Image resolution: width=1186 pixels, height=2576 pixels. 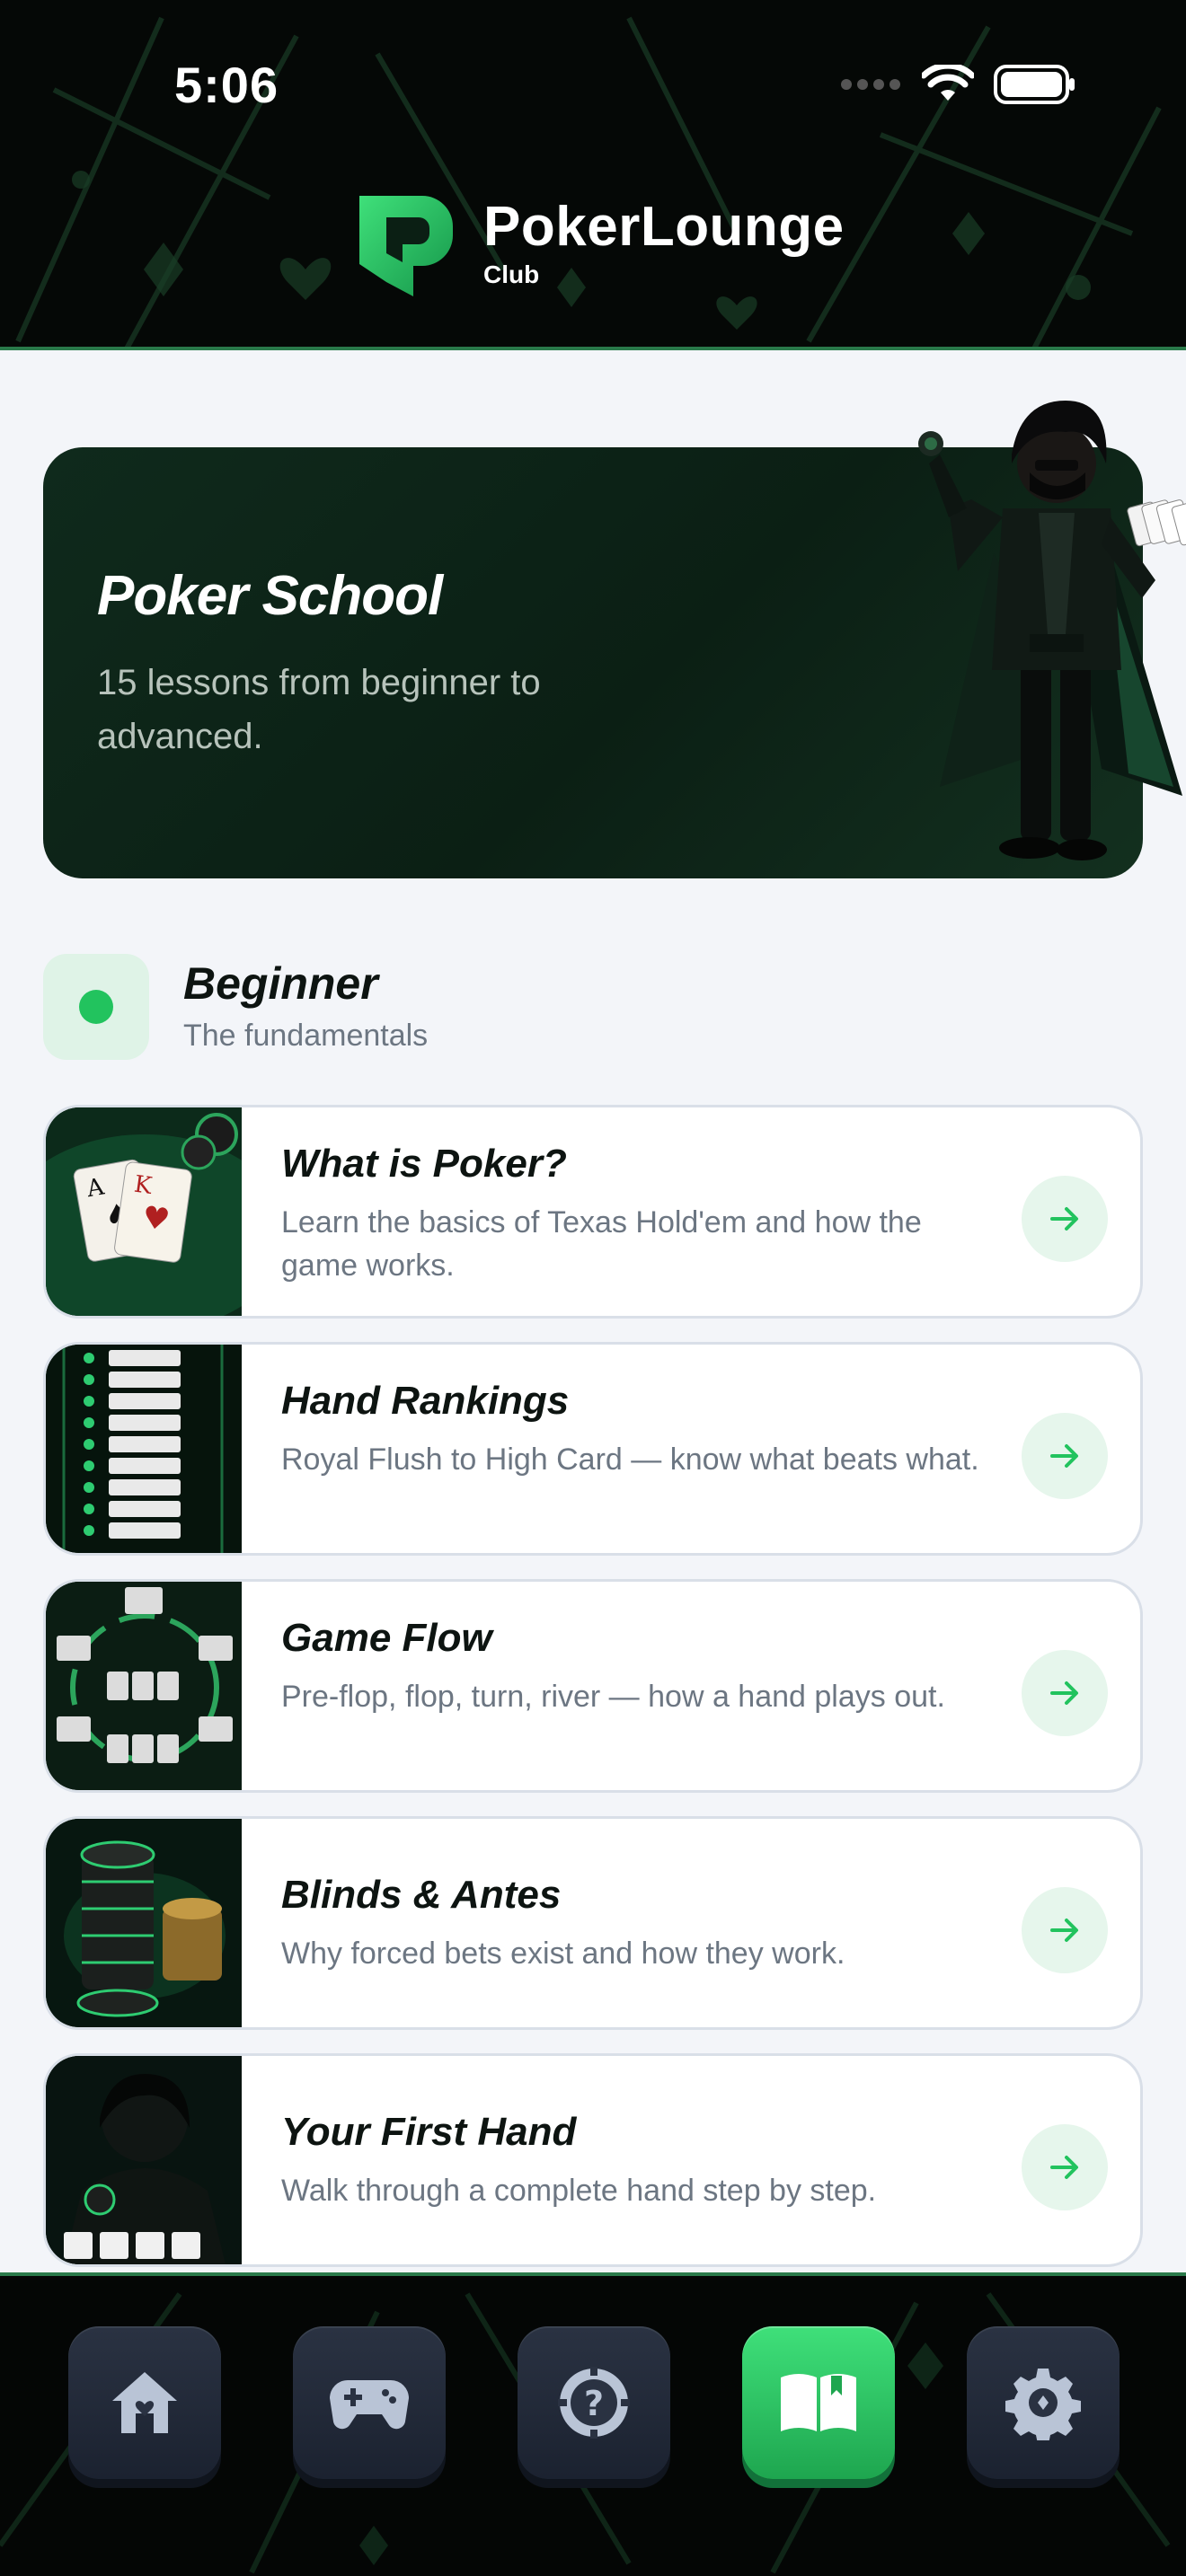 I want to click on cards-on-table-image: A ♠ K ♥, so click(x=144, y=1211).